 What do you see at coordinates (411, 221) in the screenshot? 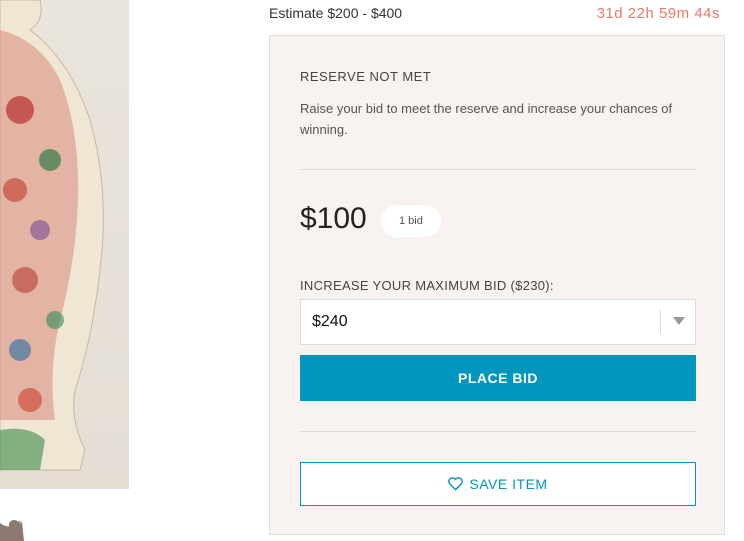
I see `bid-count-badge: 1 bid` at bounding box center [411, 221].